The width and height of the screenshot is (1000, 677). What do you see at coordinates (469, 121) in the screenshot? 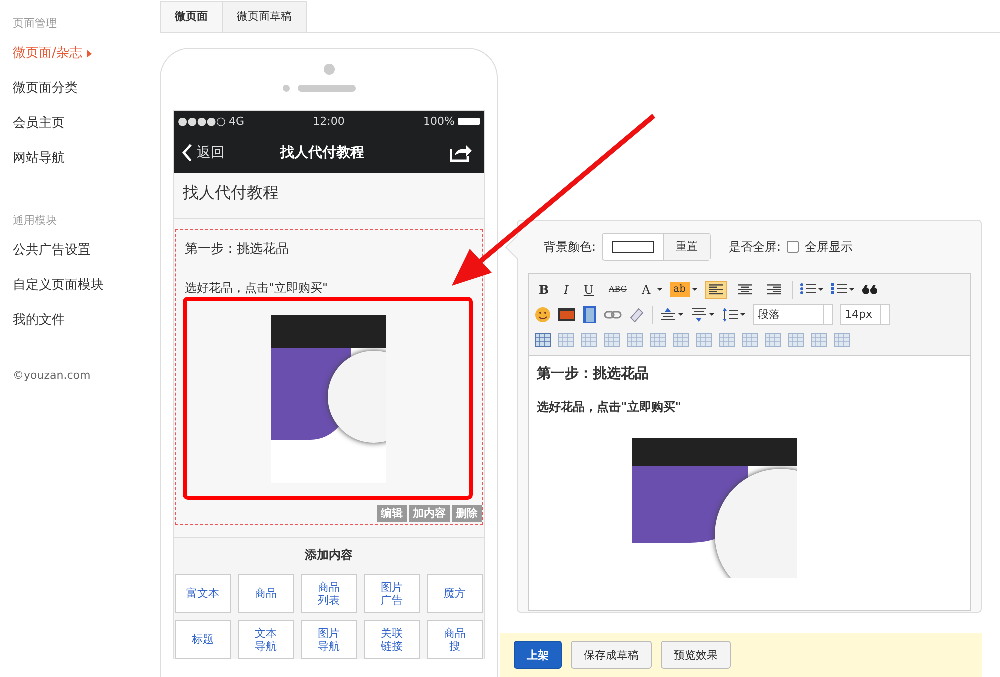
I see `battery-icon` at bounding box center [469, 121].